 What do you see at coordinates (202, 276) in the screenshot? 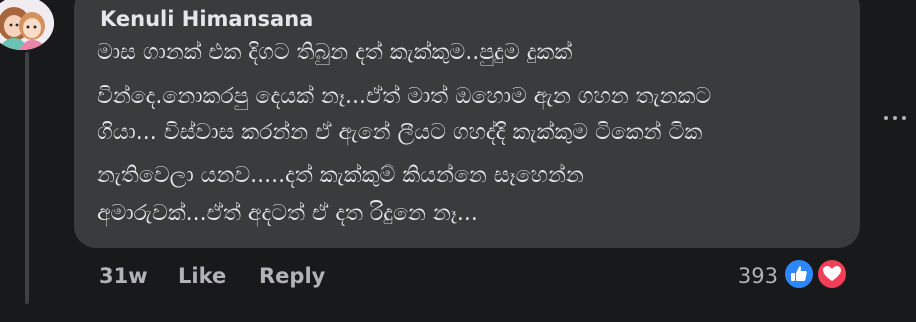
I see `like-button: Like` at bounding box center [202, 276].